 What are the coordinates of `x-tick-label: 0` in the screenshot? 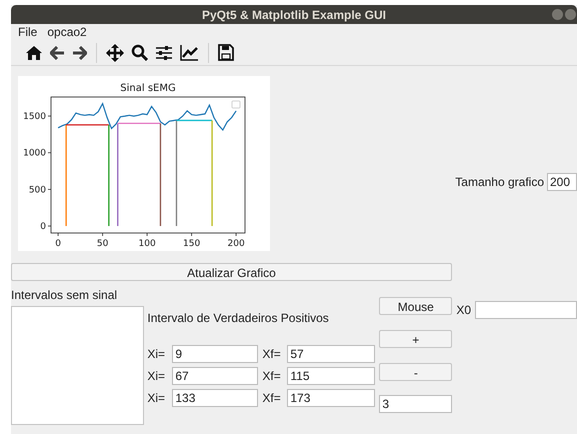 It's located at (58, 244).